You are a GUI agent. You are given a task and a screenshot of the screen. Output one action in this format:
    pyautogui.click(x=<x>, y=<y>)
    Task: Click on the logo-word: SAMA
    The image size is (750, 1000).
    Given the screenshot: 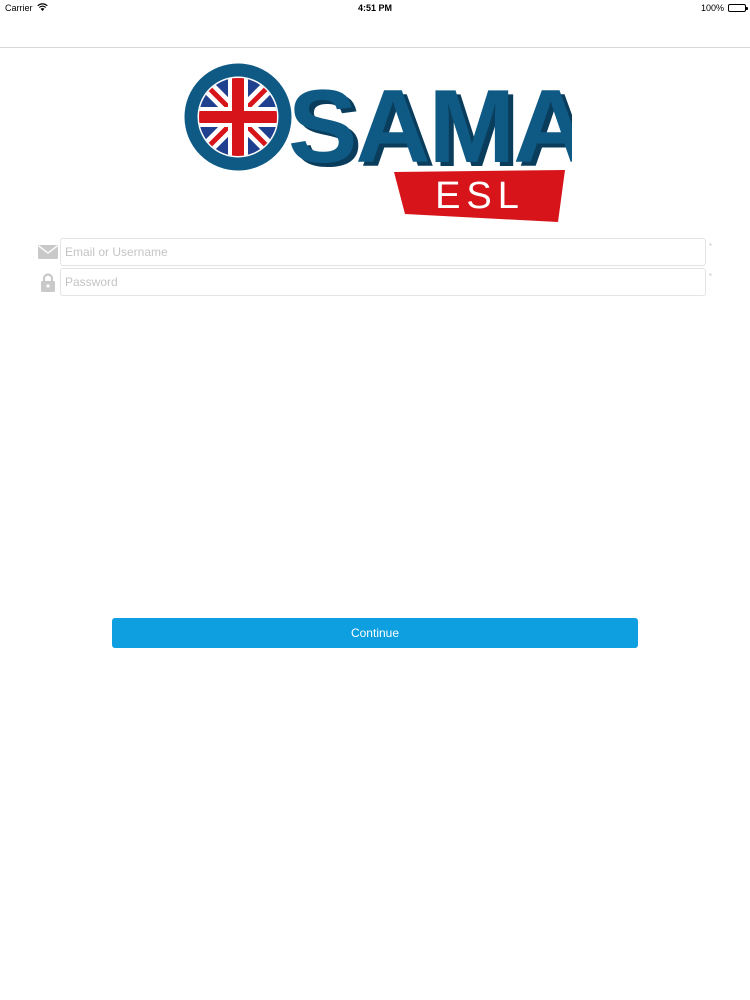 What is the action you would take?
    pyautogui.click(x=430, y=127)
    